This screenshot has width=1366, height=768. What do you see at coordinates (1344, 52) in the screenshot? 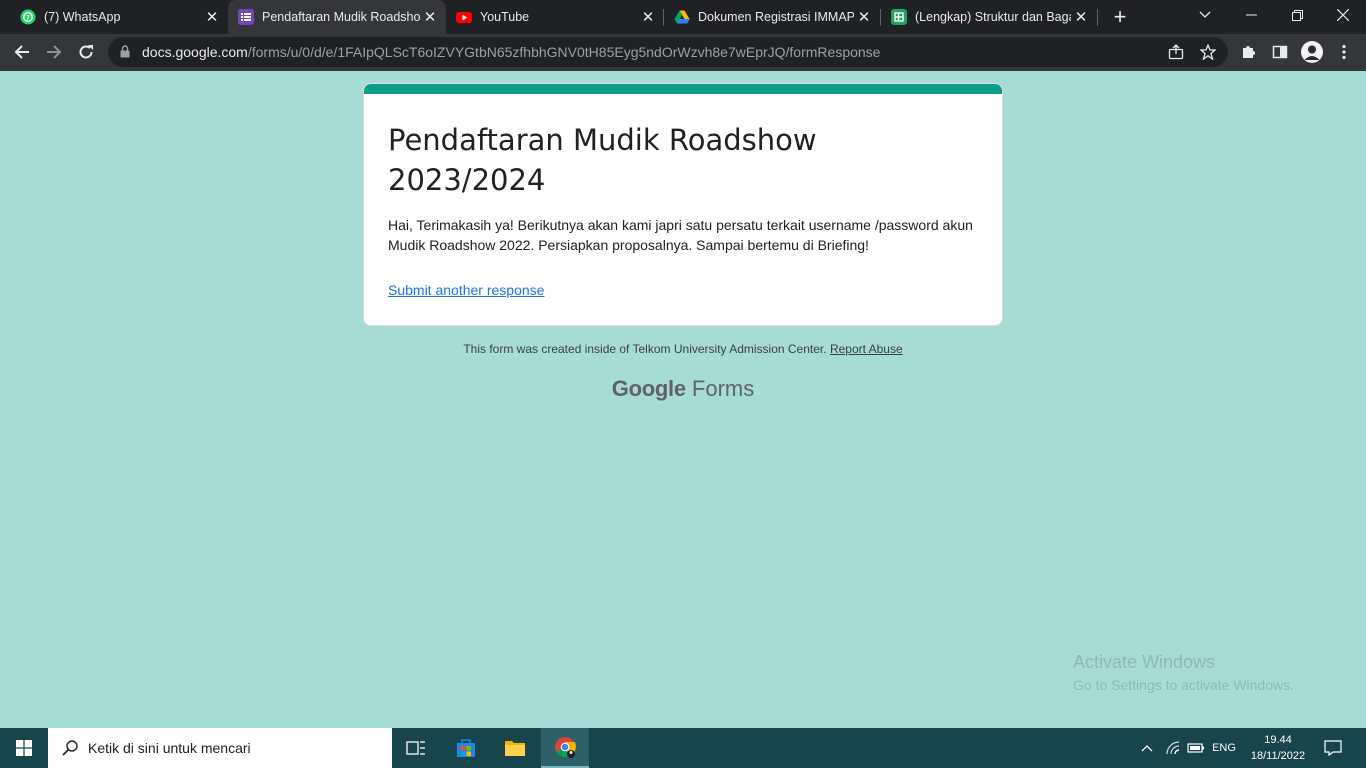
I see `menu-kebab-icon` at bounding box center [1344, 52].